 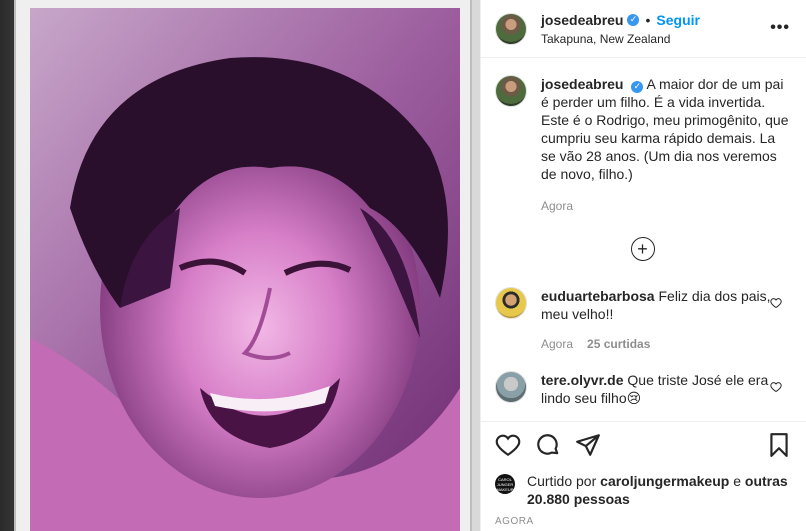 I want to click on author-username: josedeabreu, so click(x=582, y=20).